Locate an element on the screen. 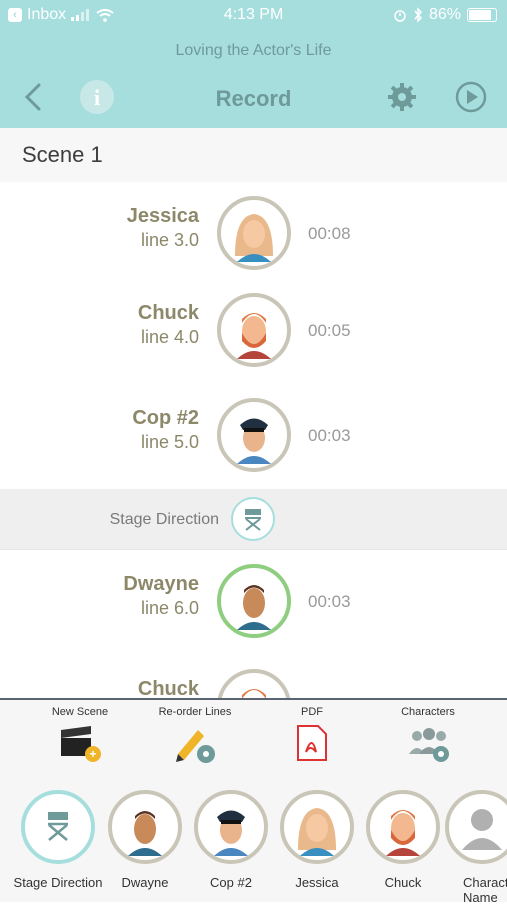 The width and height of the screenshot is (507, 905). settings-button is located at coordinates (402, 97).